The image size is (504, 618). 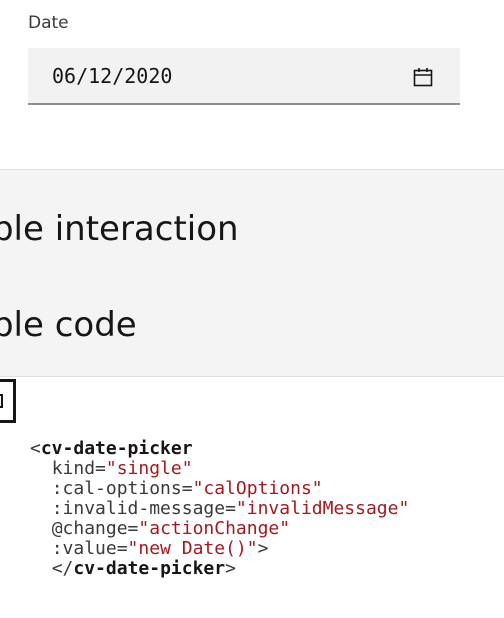 What do you see at coordinates (78, 468) in the screenshot?
I see `code-attr-kind: kind=` at bounding box center [78, 468].